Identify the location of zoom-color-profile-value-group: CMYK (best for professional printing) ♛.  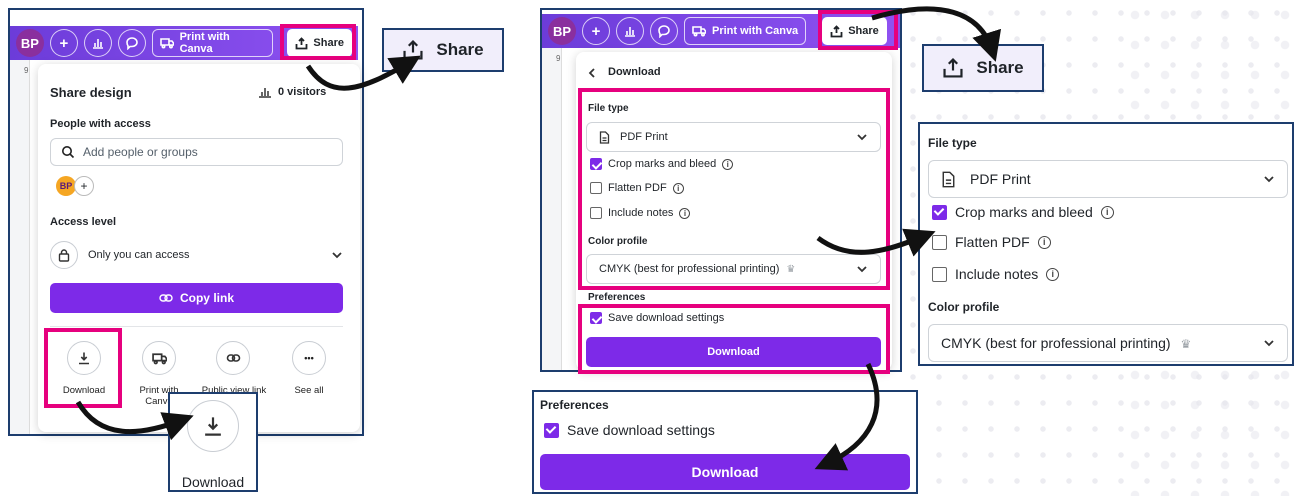
(1066, 343).